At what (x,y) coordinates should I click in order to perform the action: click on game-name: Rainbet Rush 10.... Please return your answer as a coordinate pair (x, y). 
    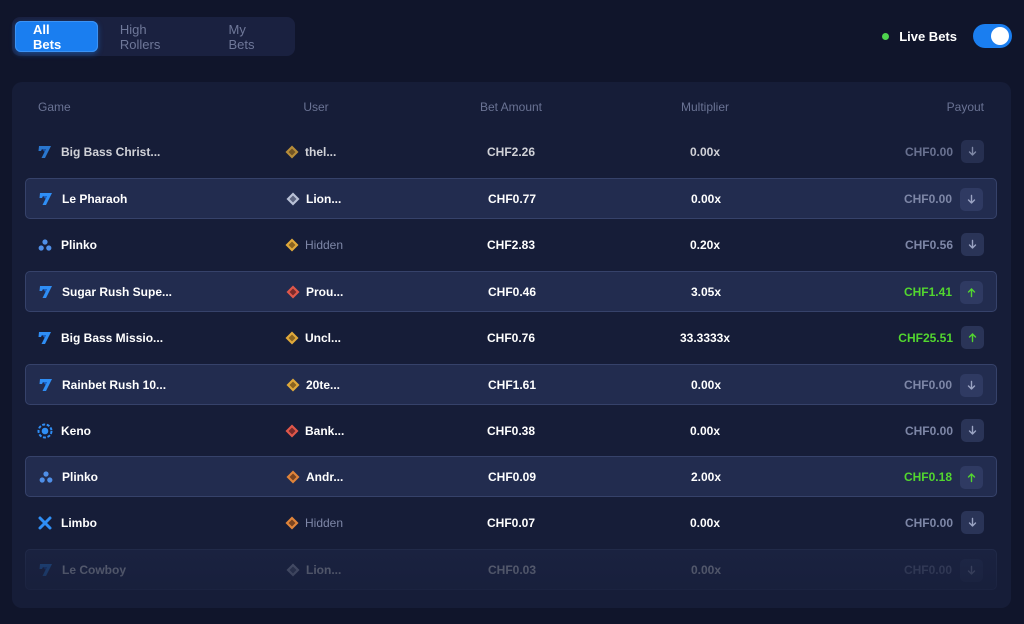
    Looking at the image, I should click on (114, 384).